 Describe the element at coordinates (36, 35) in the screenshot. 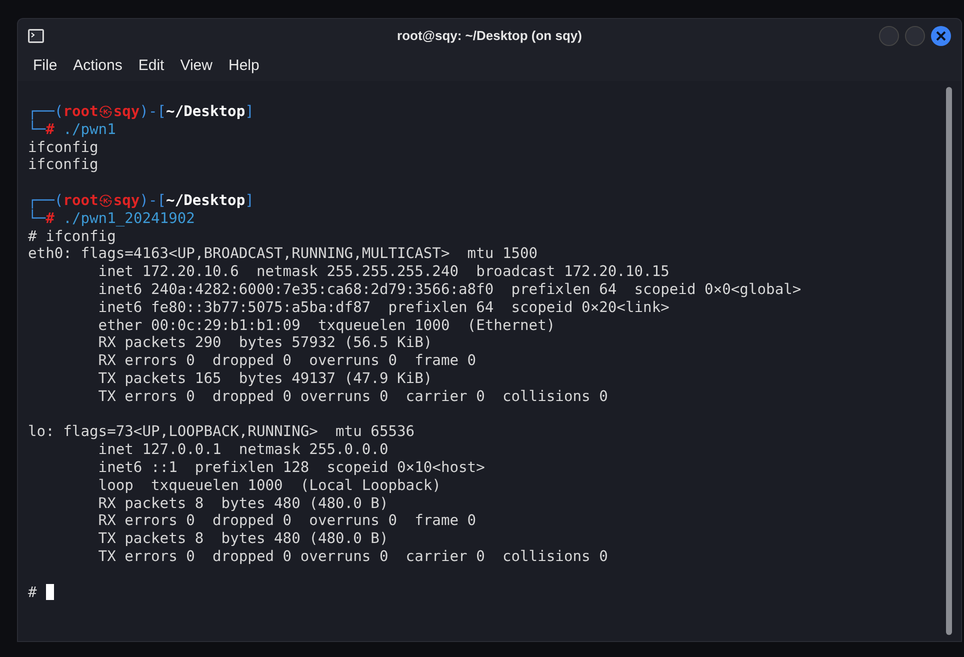

I see `terminal-icon` at that location.